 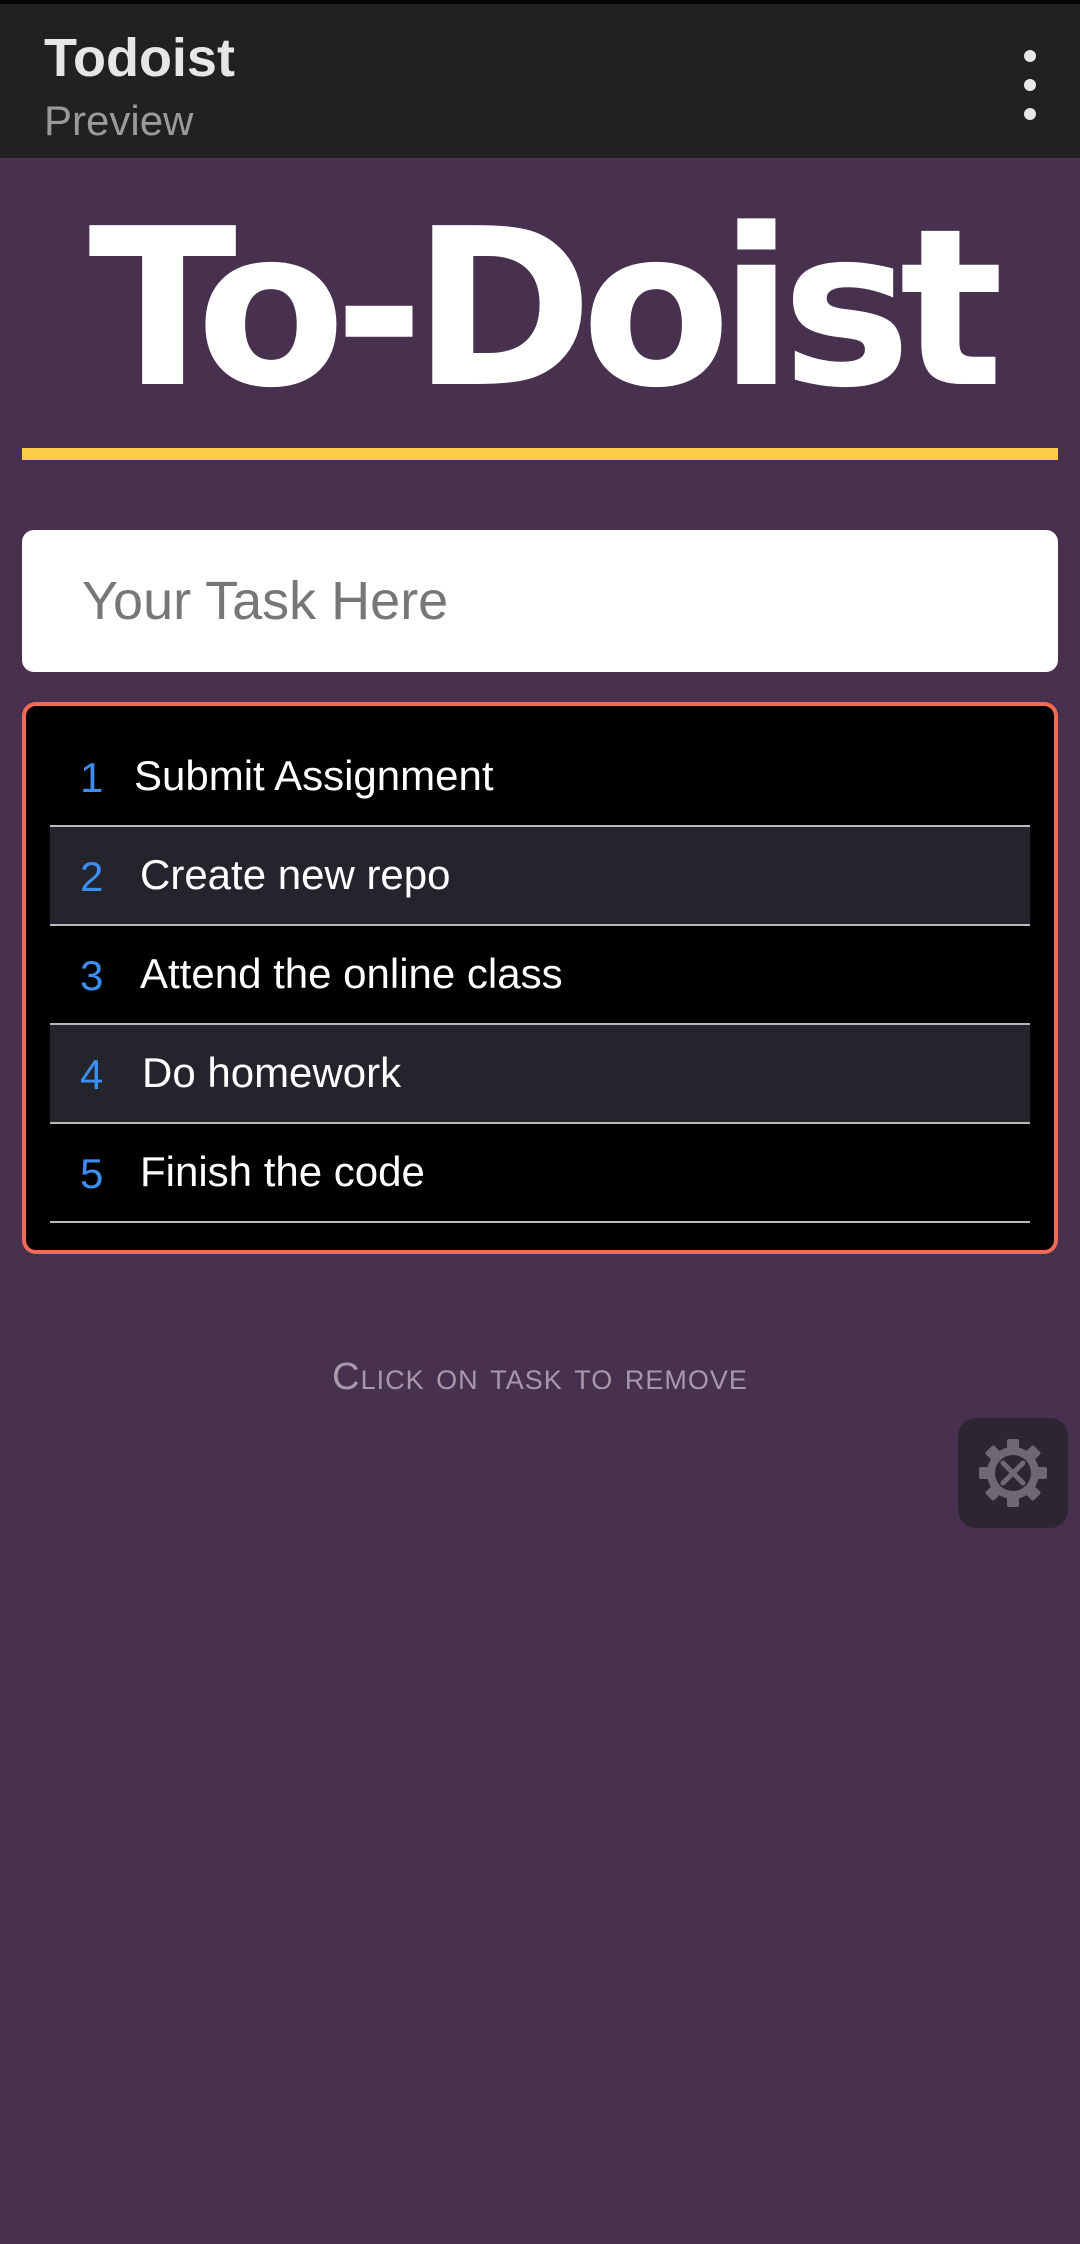 I want to click on task-row: 2 Create new repo, so click(x=540, y=876).